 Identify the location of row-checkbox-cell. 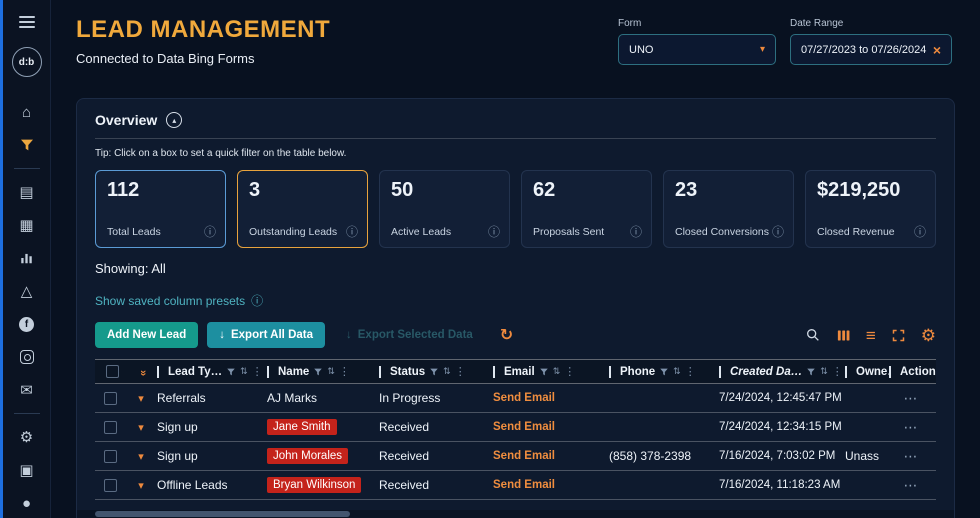
(112, 427).